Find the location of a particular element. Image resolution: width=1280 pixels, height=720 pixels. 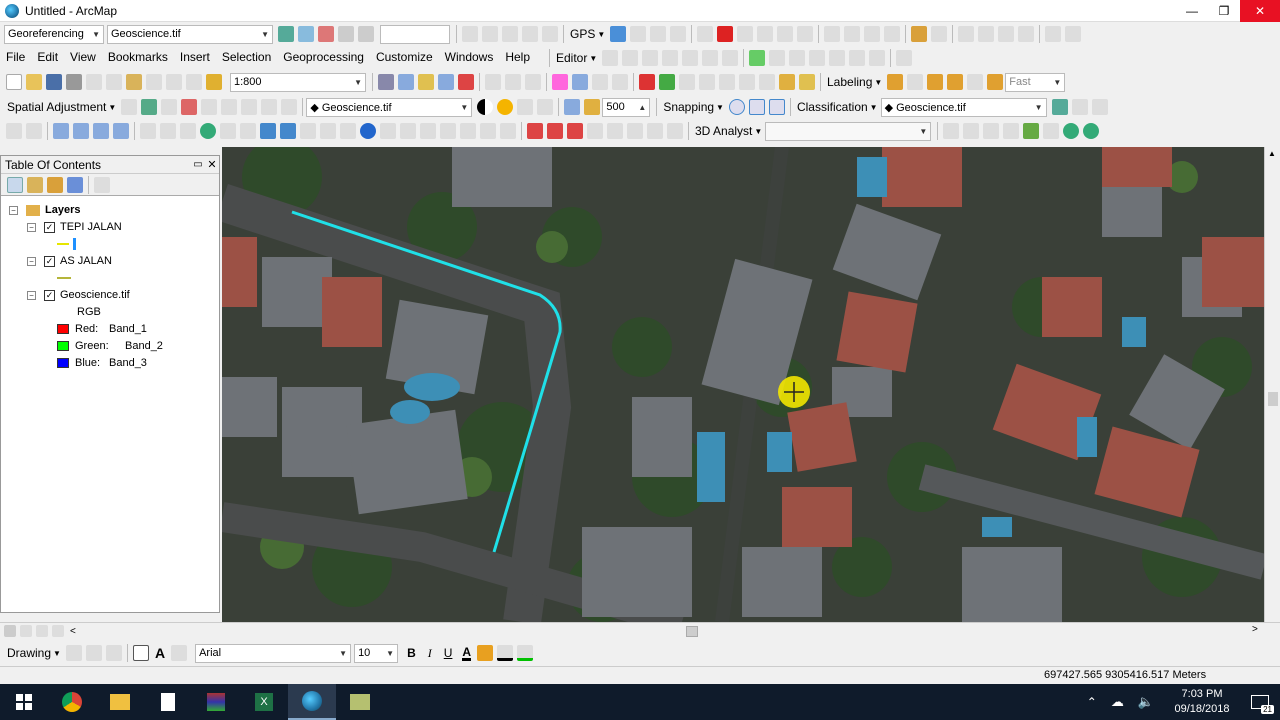

find-icon is located at coordinates (448, 131).